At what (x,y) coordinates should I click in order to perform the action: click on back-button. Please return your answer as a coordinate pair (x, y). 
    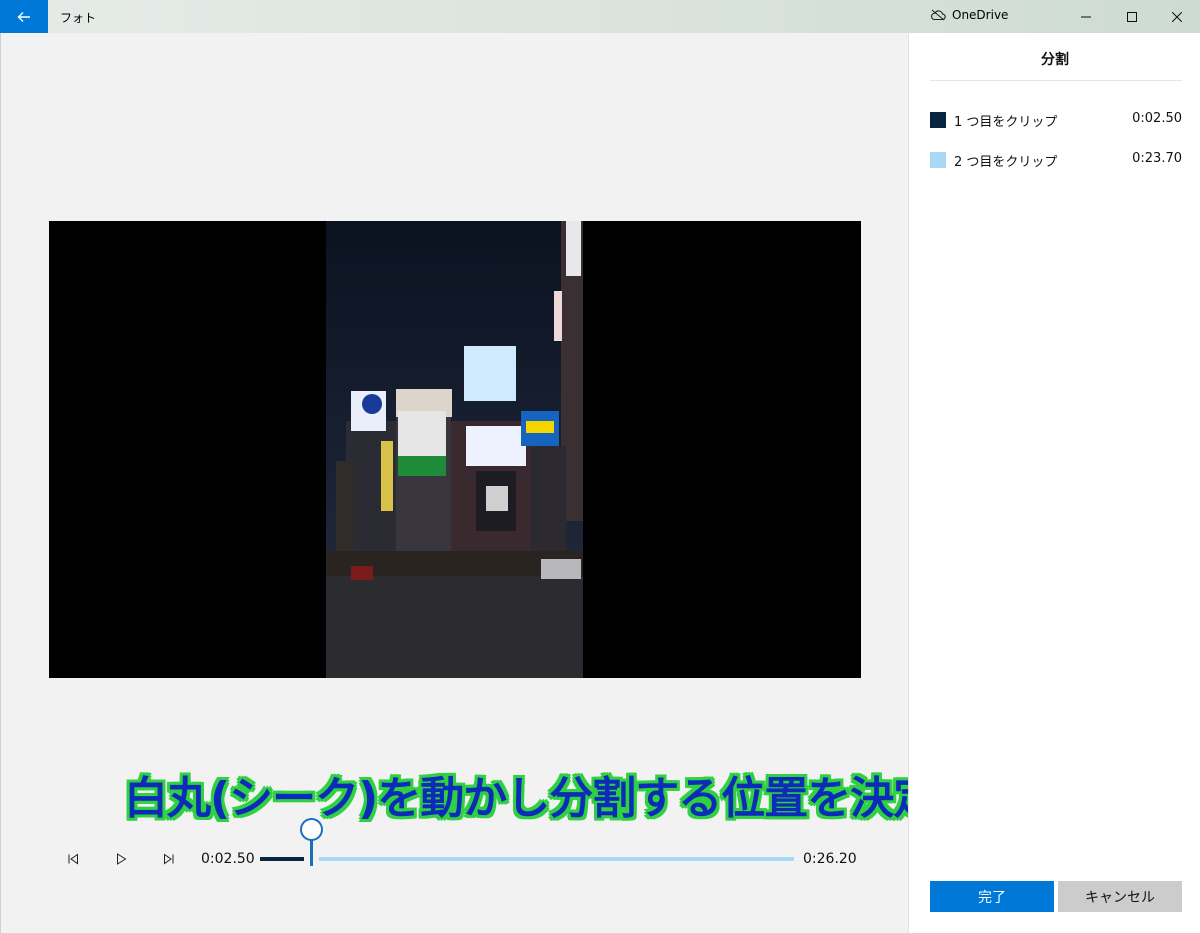
    Looking at the image, I should click on (24, 16).